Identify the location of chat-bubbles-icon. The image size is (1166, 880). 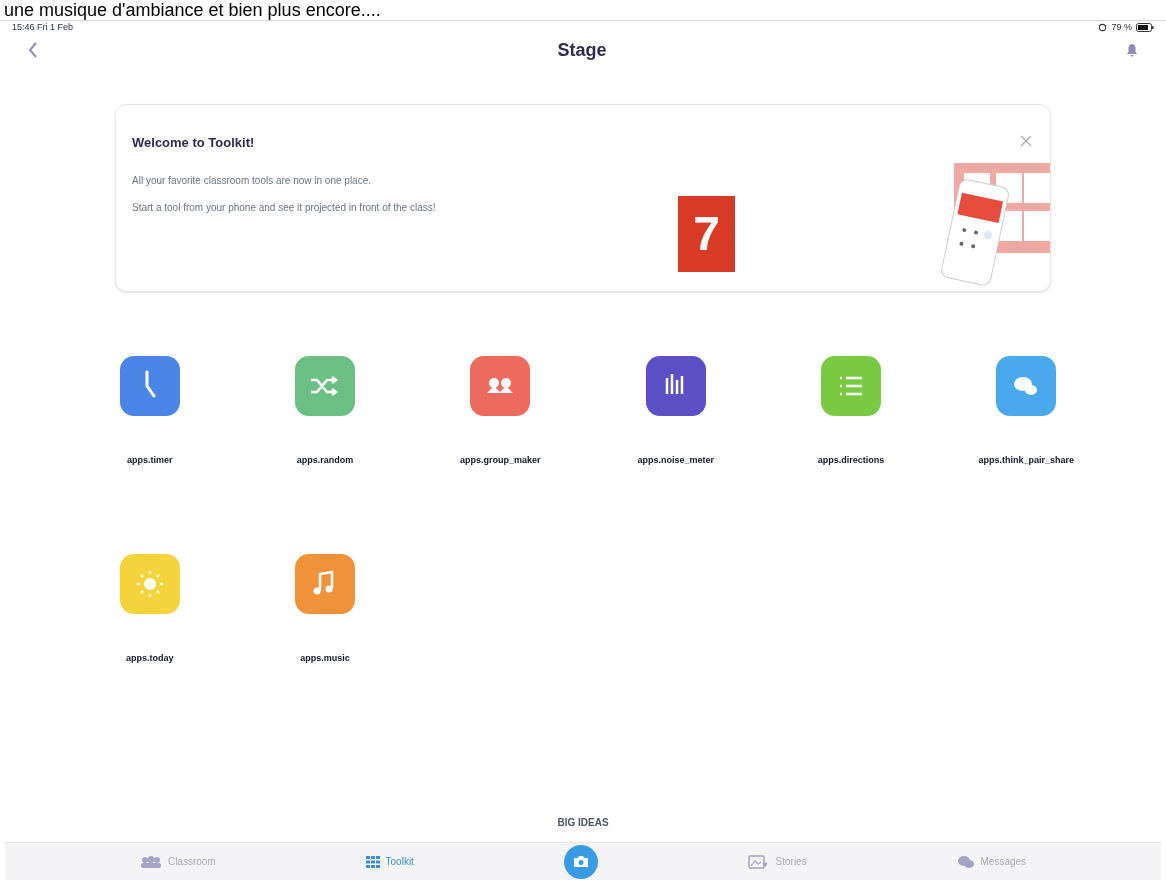
(965, 861).